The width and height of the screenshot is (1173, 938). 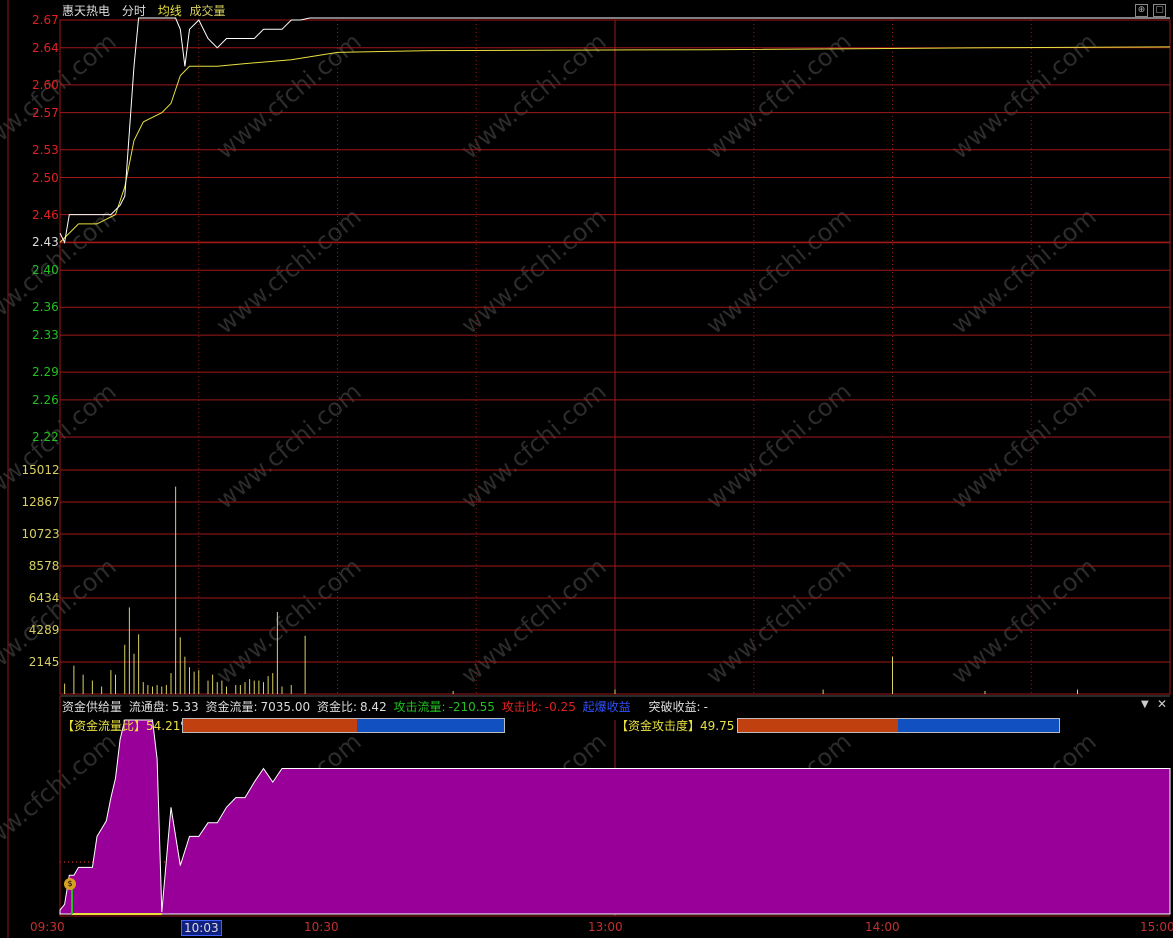 I want to click on volume-tick-label: 15012, so click(x=40, y=470).